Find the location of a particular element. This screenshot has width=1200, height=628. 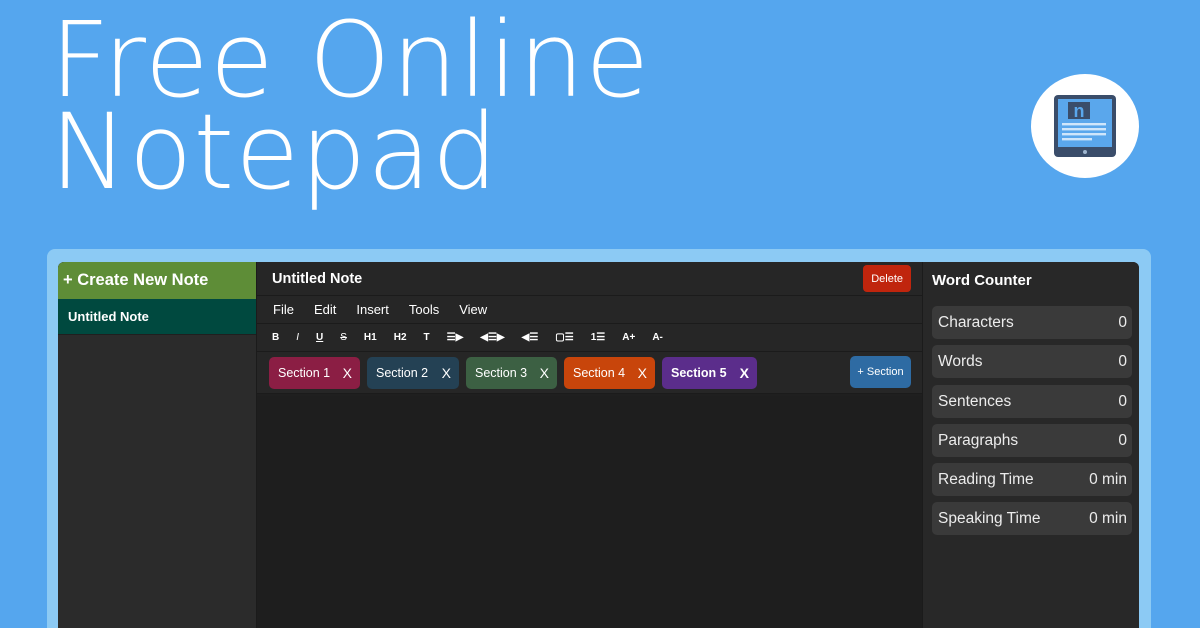

logo-letter: n is located at coordinates (1079, 111).